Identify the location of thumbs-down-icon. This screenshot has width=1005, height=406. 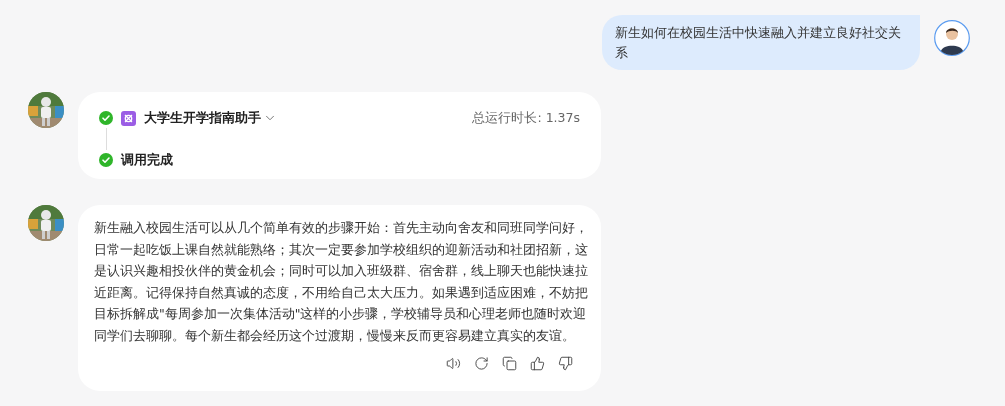
(565, 363).